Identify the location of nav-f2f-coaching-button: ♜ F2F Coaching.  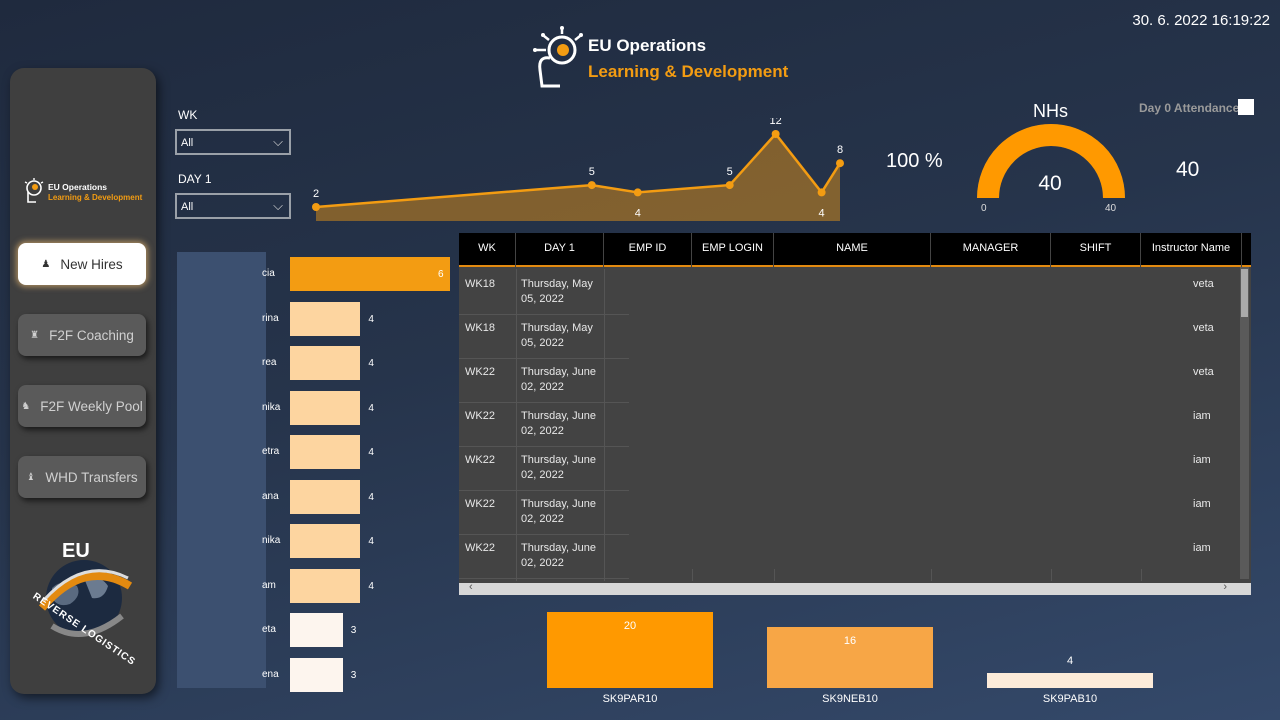
(82, 335).